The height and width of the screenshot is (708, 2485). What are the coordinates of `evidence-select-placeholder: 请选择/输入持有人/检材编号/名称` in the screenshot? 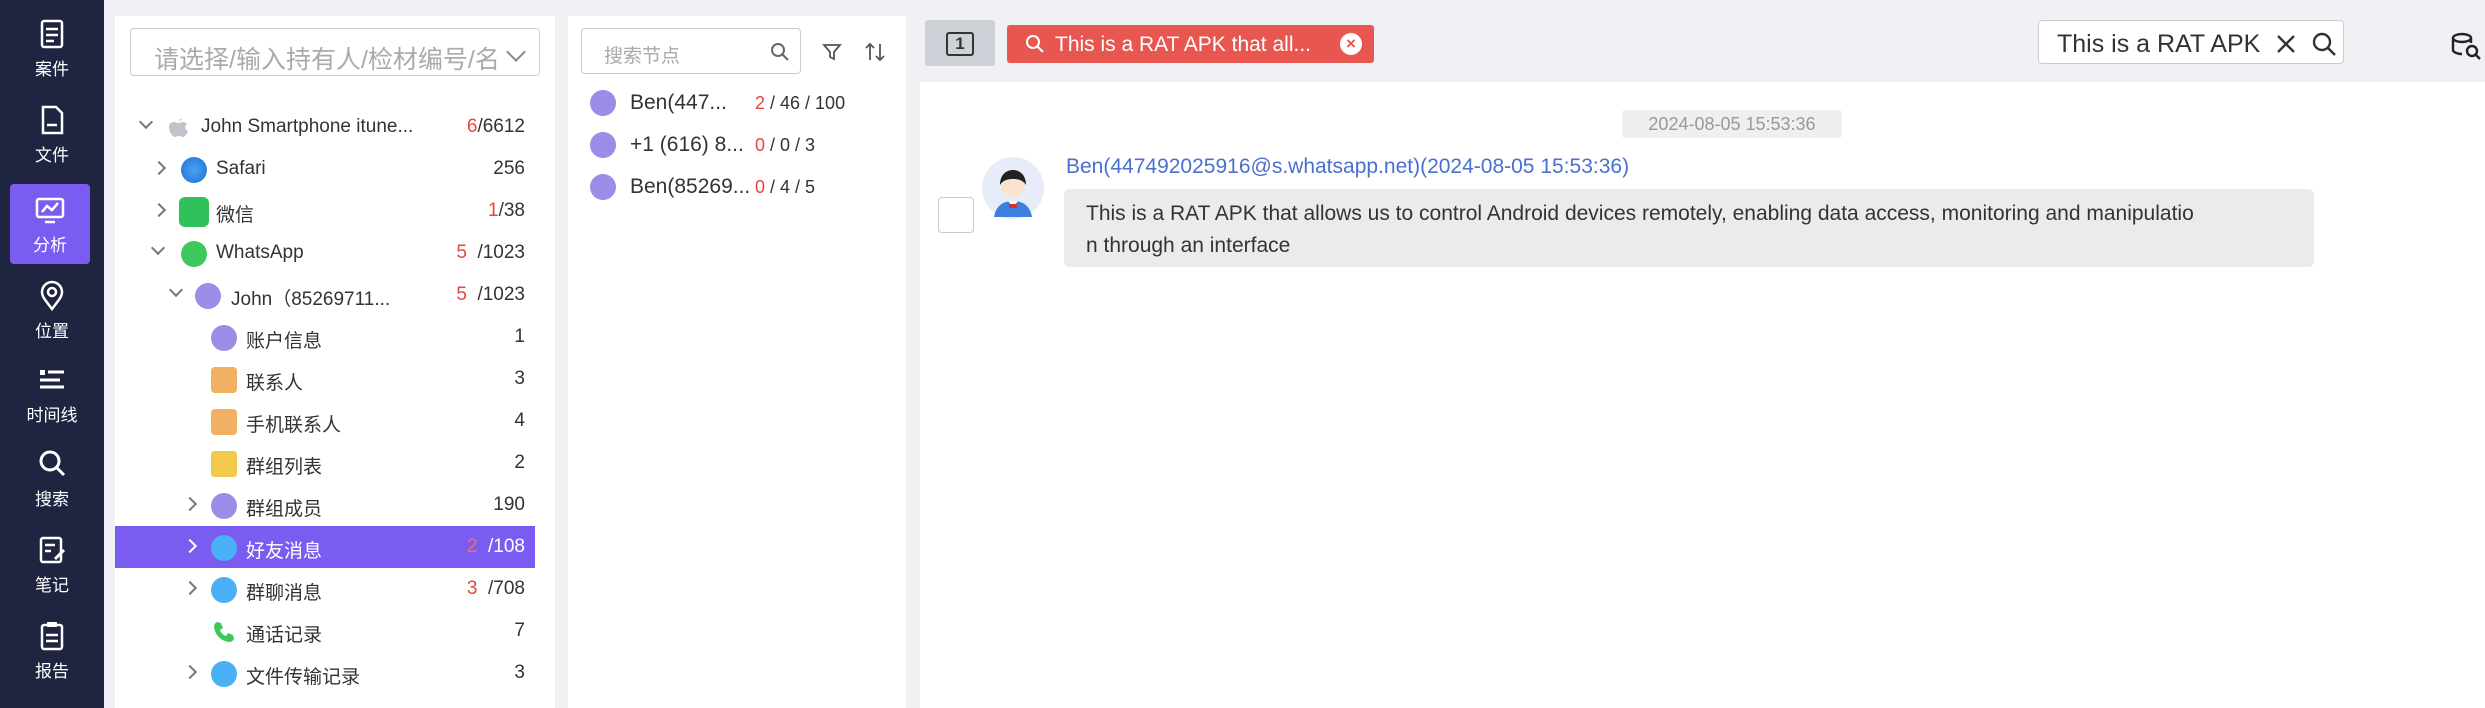 It's located at (326, 60).